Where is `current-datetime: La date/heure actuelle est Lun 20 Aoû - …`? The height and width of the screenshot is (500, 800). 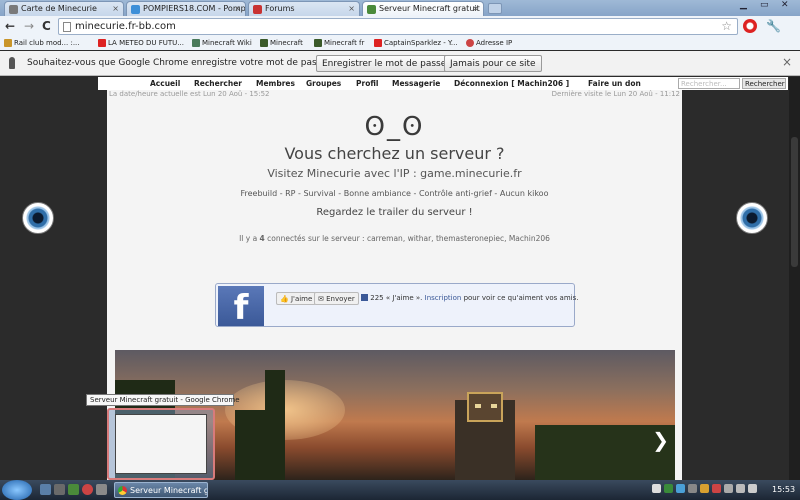
current-datetime: La date/heure actuelle est Lun 20 Aoû - … is located at coordinates (189, 94).